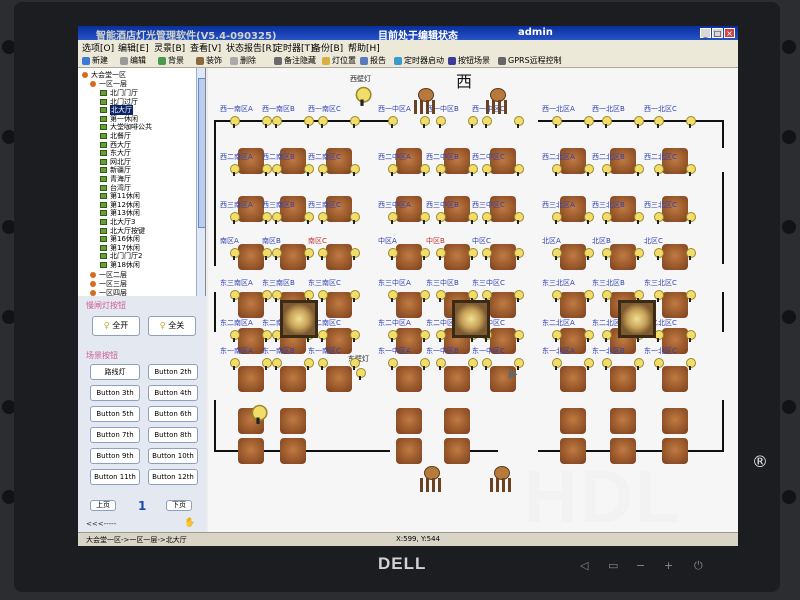  Describe the element at coordinates (103, 505) in the screenshot. I see `prev-page-button: 上页` at that location.